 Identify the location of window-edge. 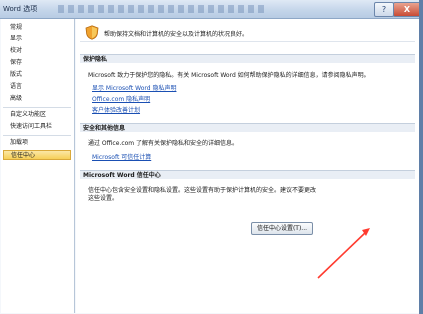
(421, 157).